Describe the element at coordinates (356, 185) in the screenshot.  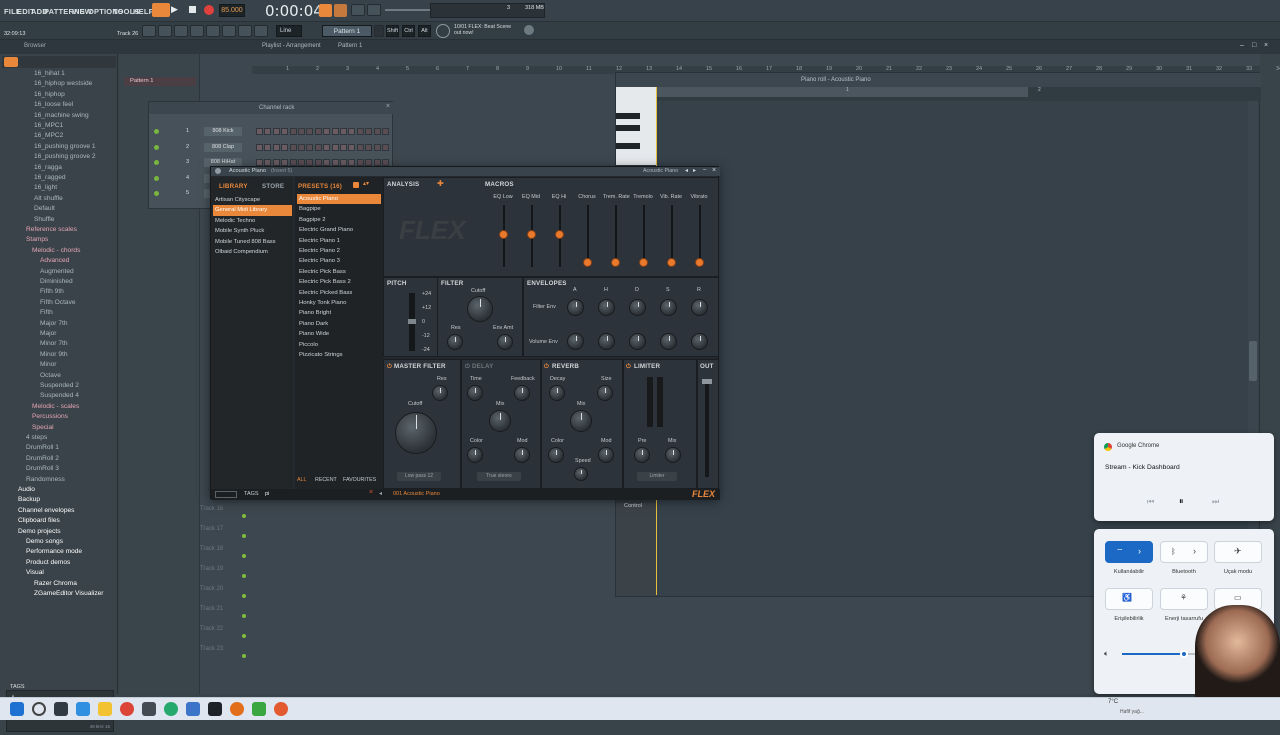
I see `save-preset-icon` at that location.